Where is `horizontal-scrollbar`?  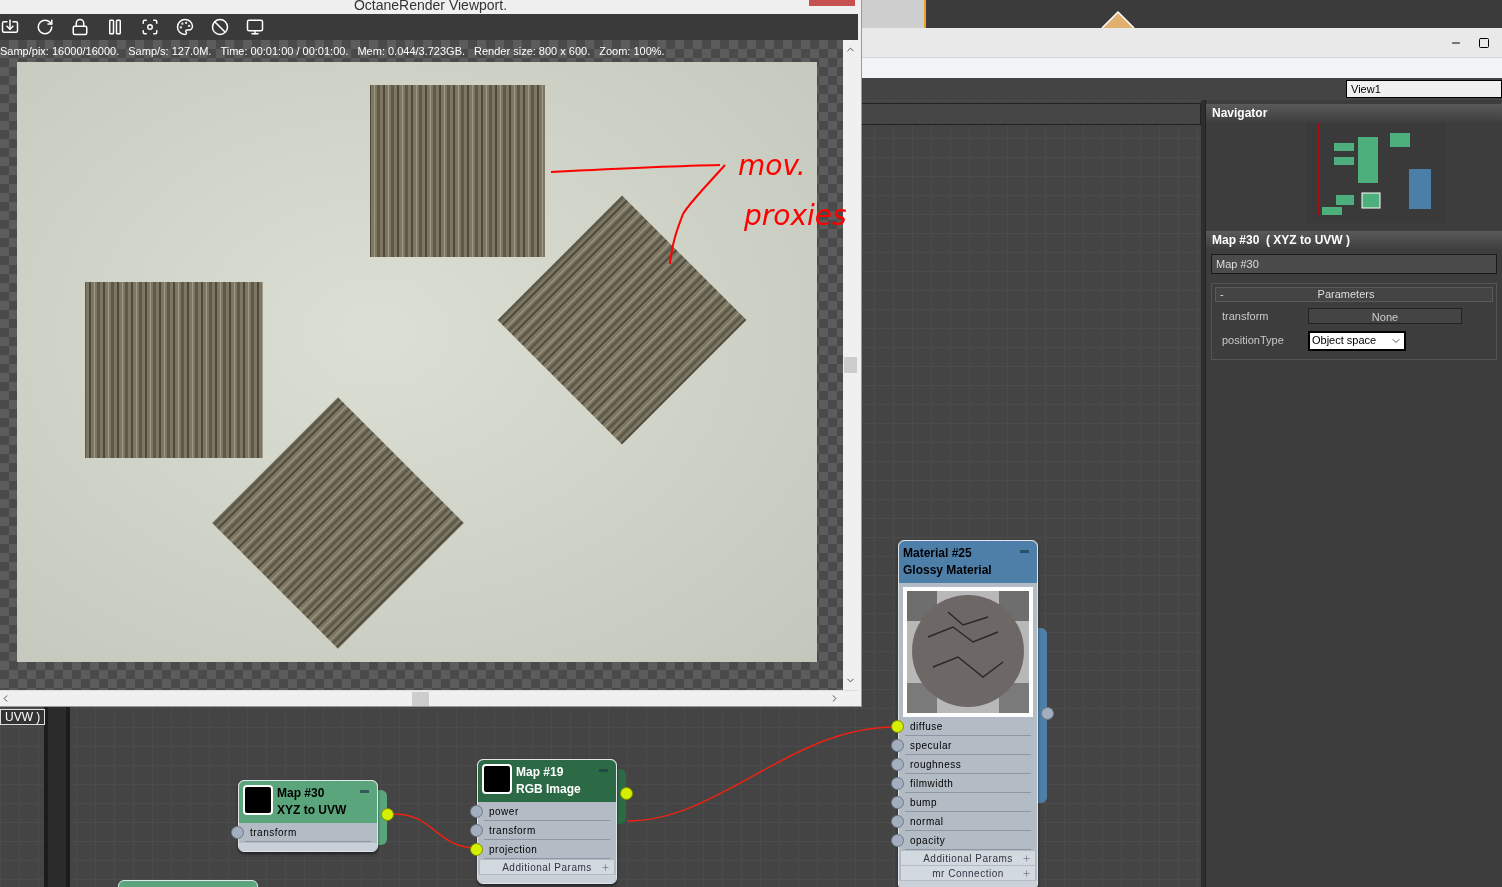
horizontal-scrollbar is located at coordinates (429, 698).